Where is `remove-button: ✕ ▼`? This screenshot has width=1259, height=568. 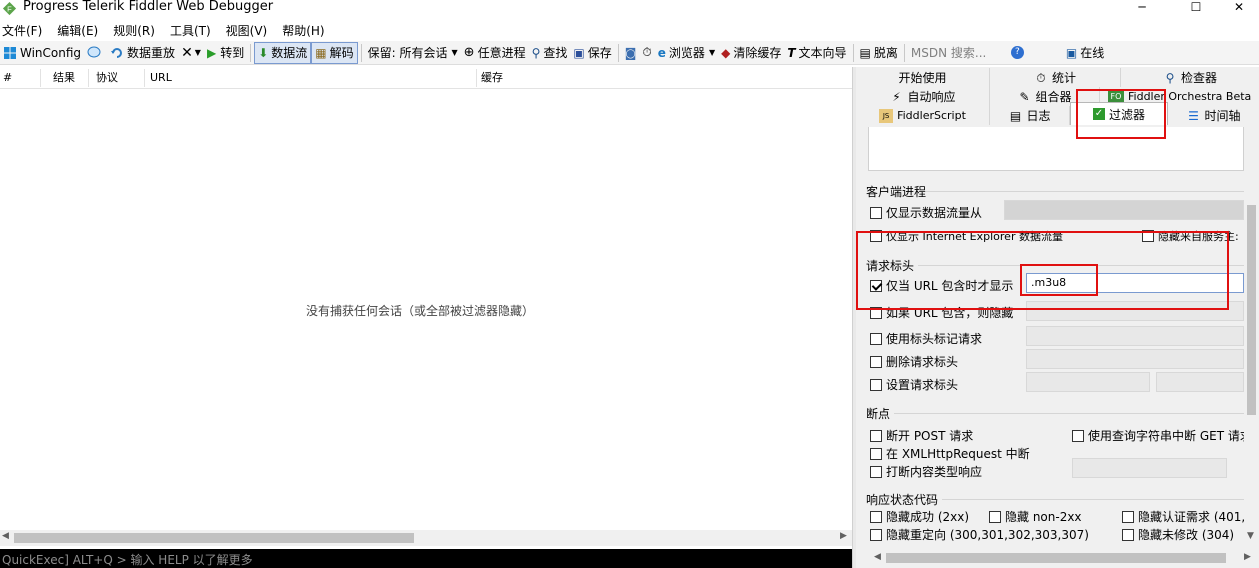 remove-button: ✕ ▼ is located at coordinates (191, 53).